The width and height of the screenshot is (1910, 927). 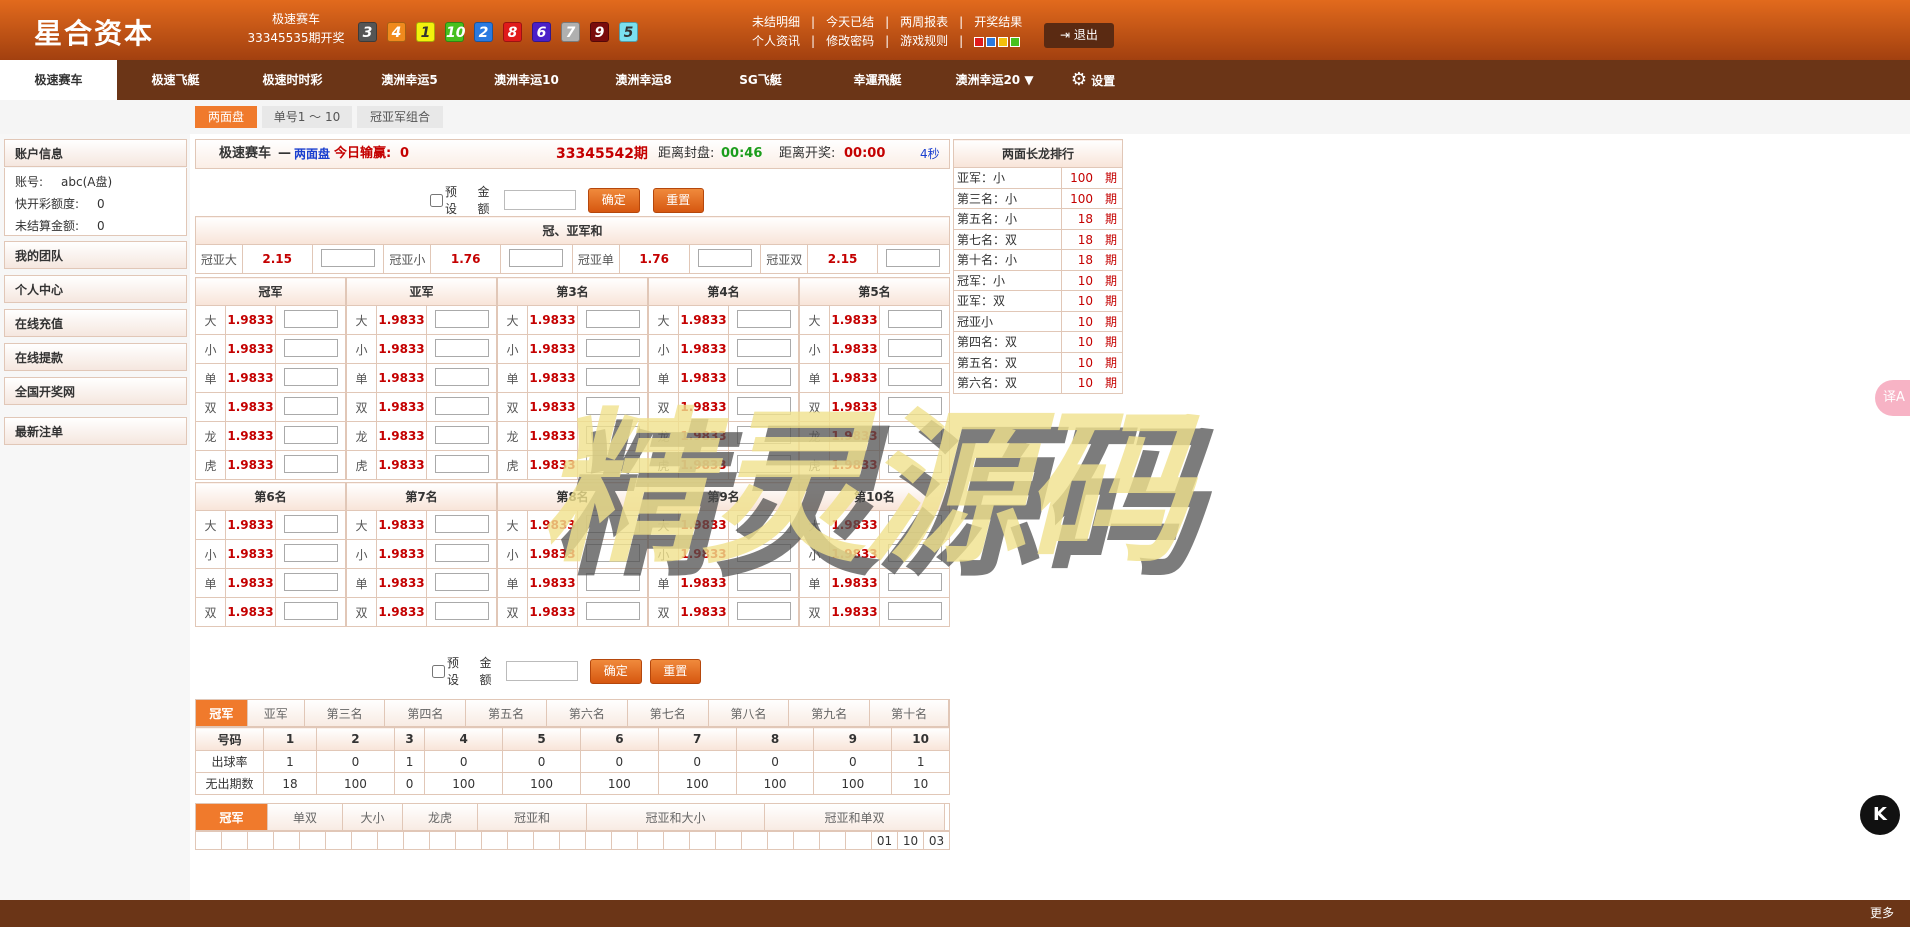 I want to click on road-tab: 冠亚和单双, so click(x=855, y=817).